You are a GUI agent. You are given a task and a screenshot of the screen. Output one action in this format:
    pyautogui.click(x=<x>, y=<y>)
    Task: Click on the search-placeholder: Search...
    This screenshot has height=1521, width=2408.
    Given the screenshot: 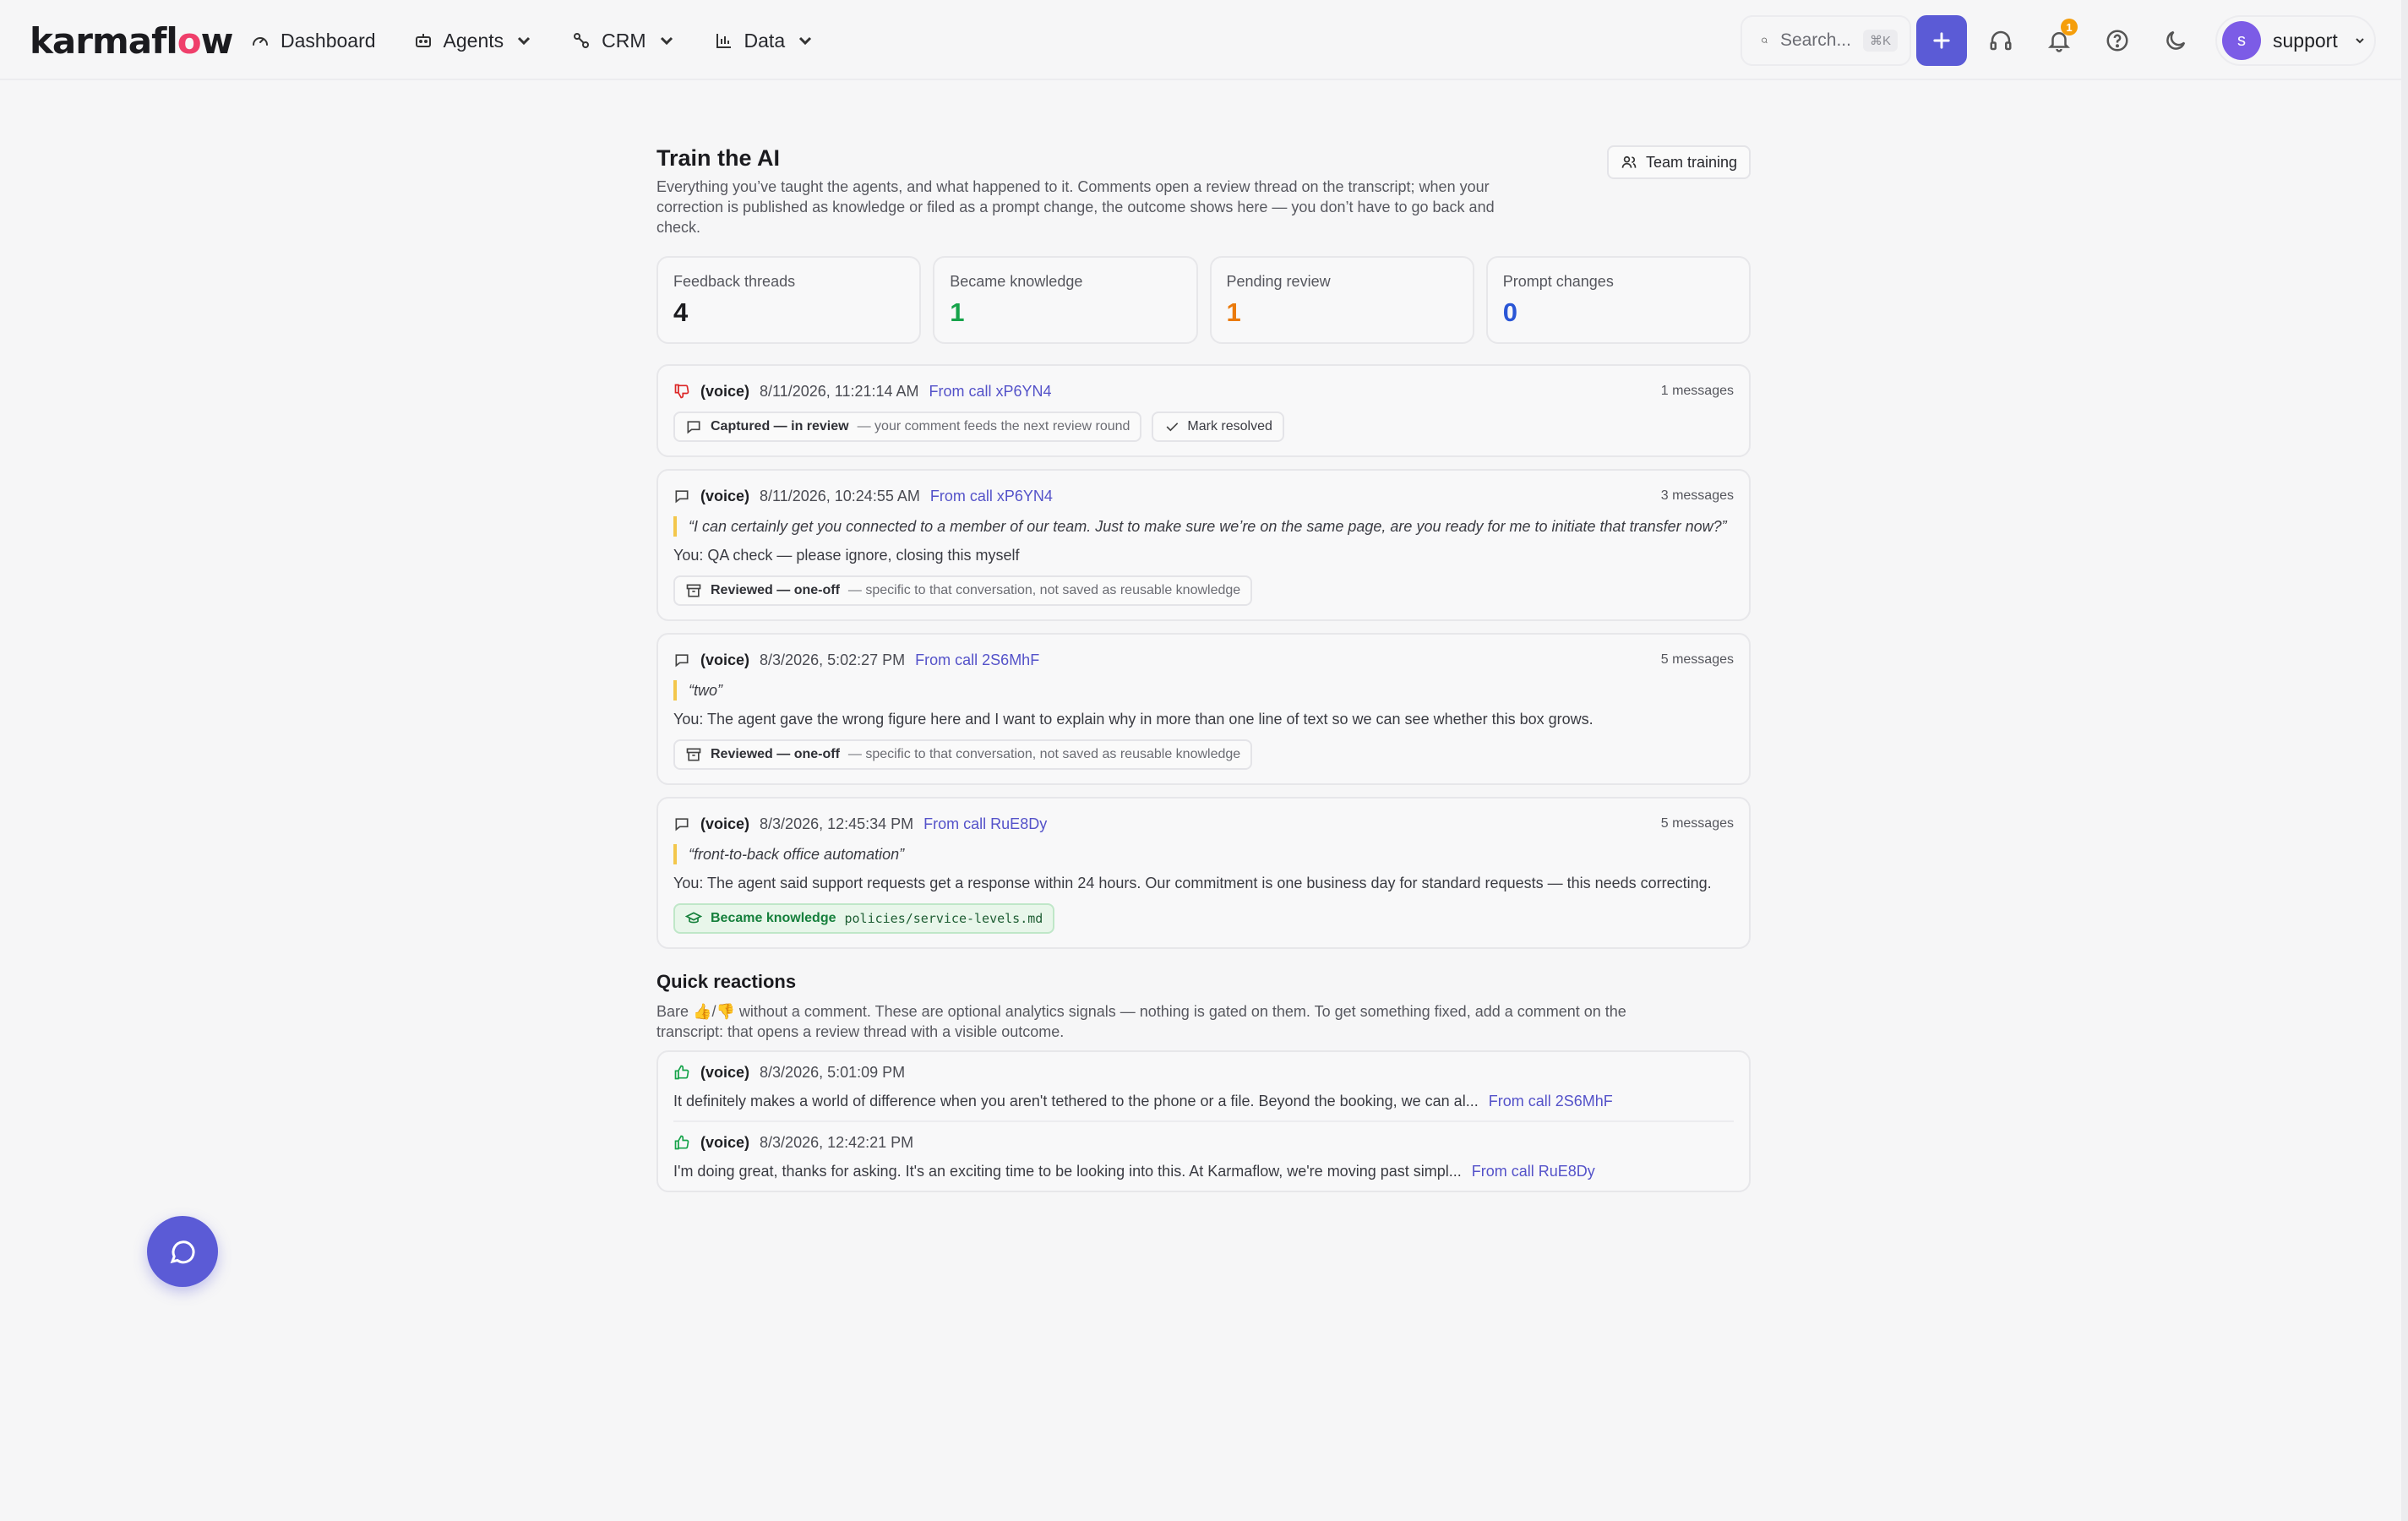 What is the action you would take?
    pyautogui.click(x=1815, y=40)
    